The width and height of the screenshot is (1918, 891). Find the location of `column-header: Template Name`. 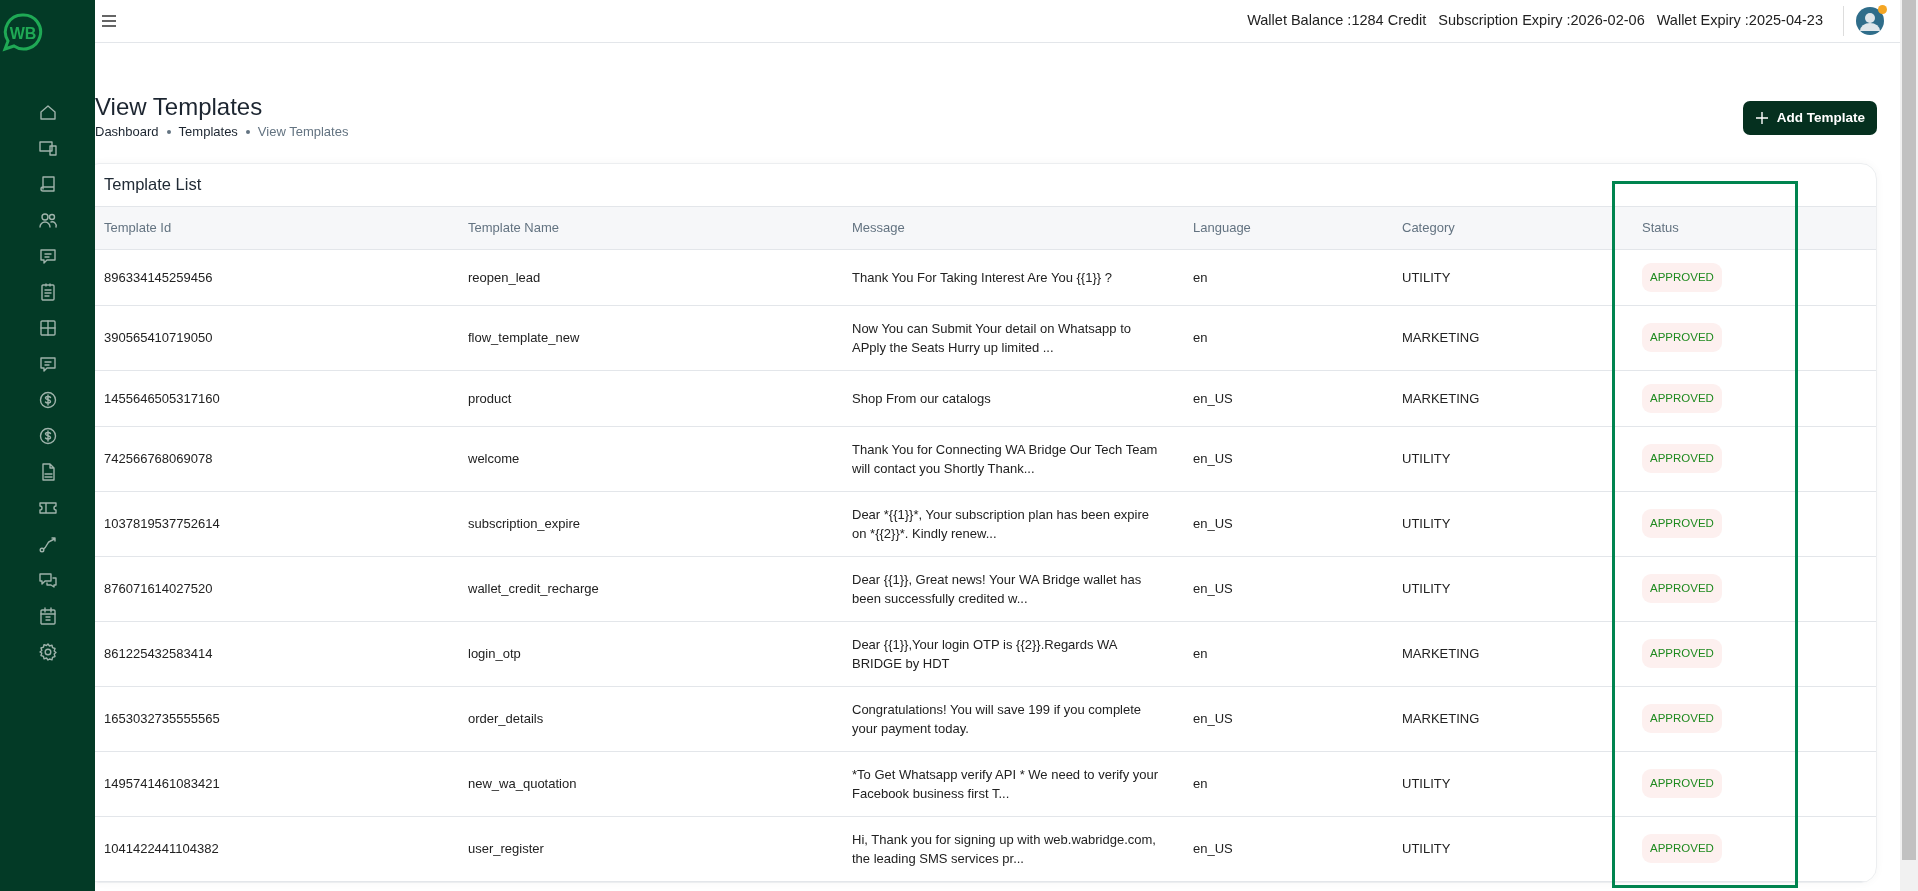

column-header: Template Name is located at coordinates (640, 228).